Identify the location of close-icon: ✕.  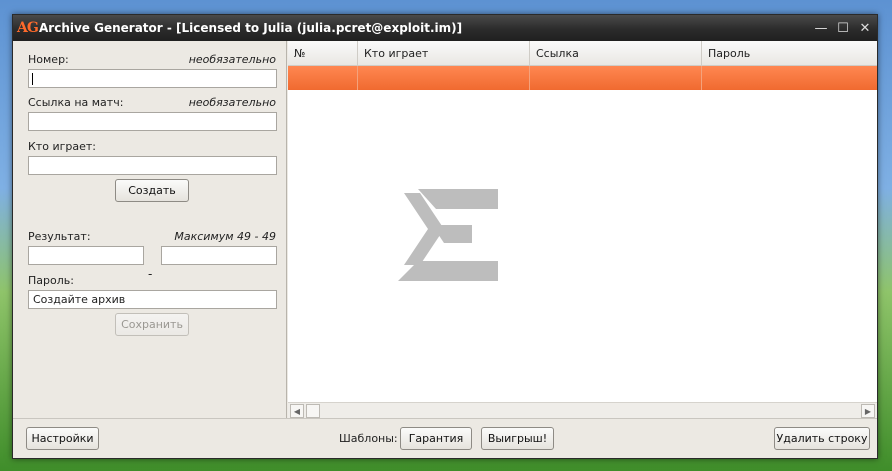
(865, 28).